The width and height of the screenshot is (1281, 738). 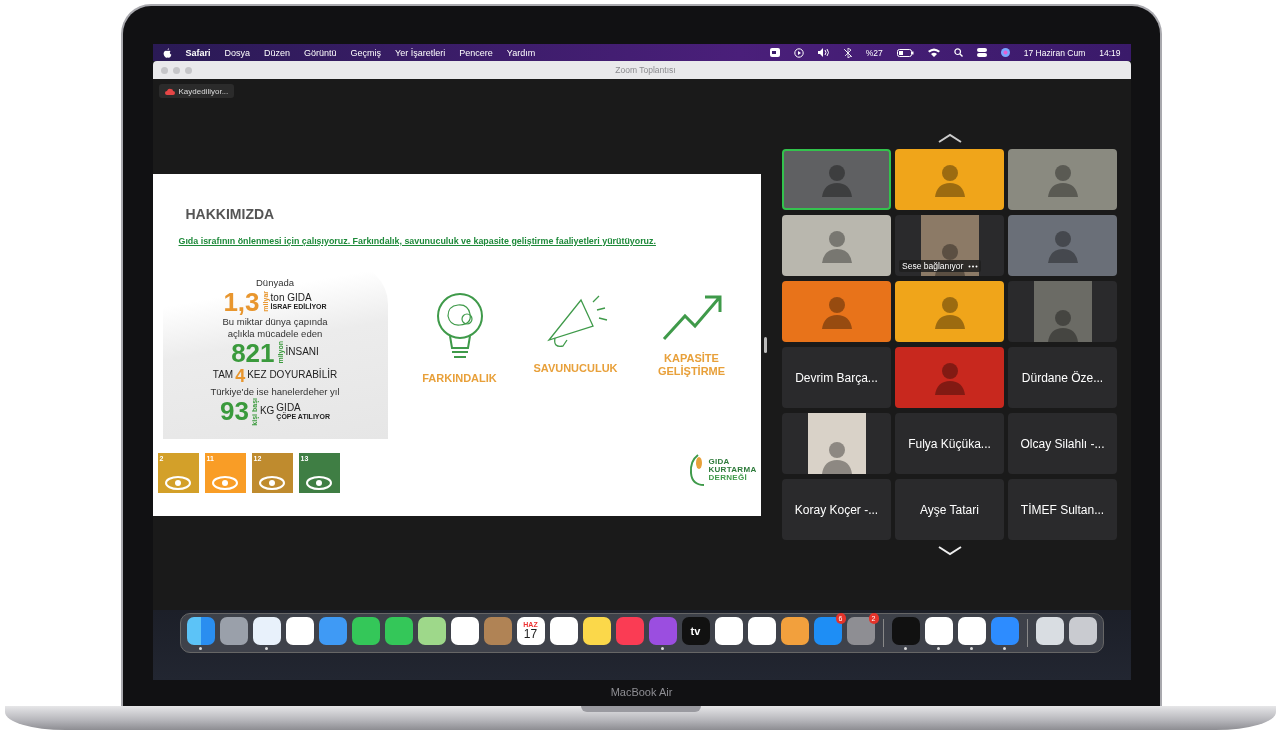 What do you see at coordinates (289, 407) in the screenshot?
I see `stat-label: GIDA` at bounding box center [289, 407].